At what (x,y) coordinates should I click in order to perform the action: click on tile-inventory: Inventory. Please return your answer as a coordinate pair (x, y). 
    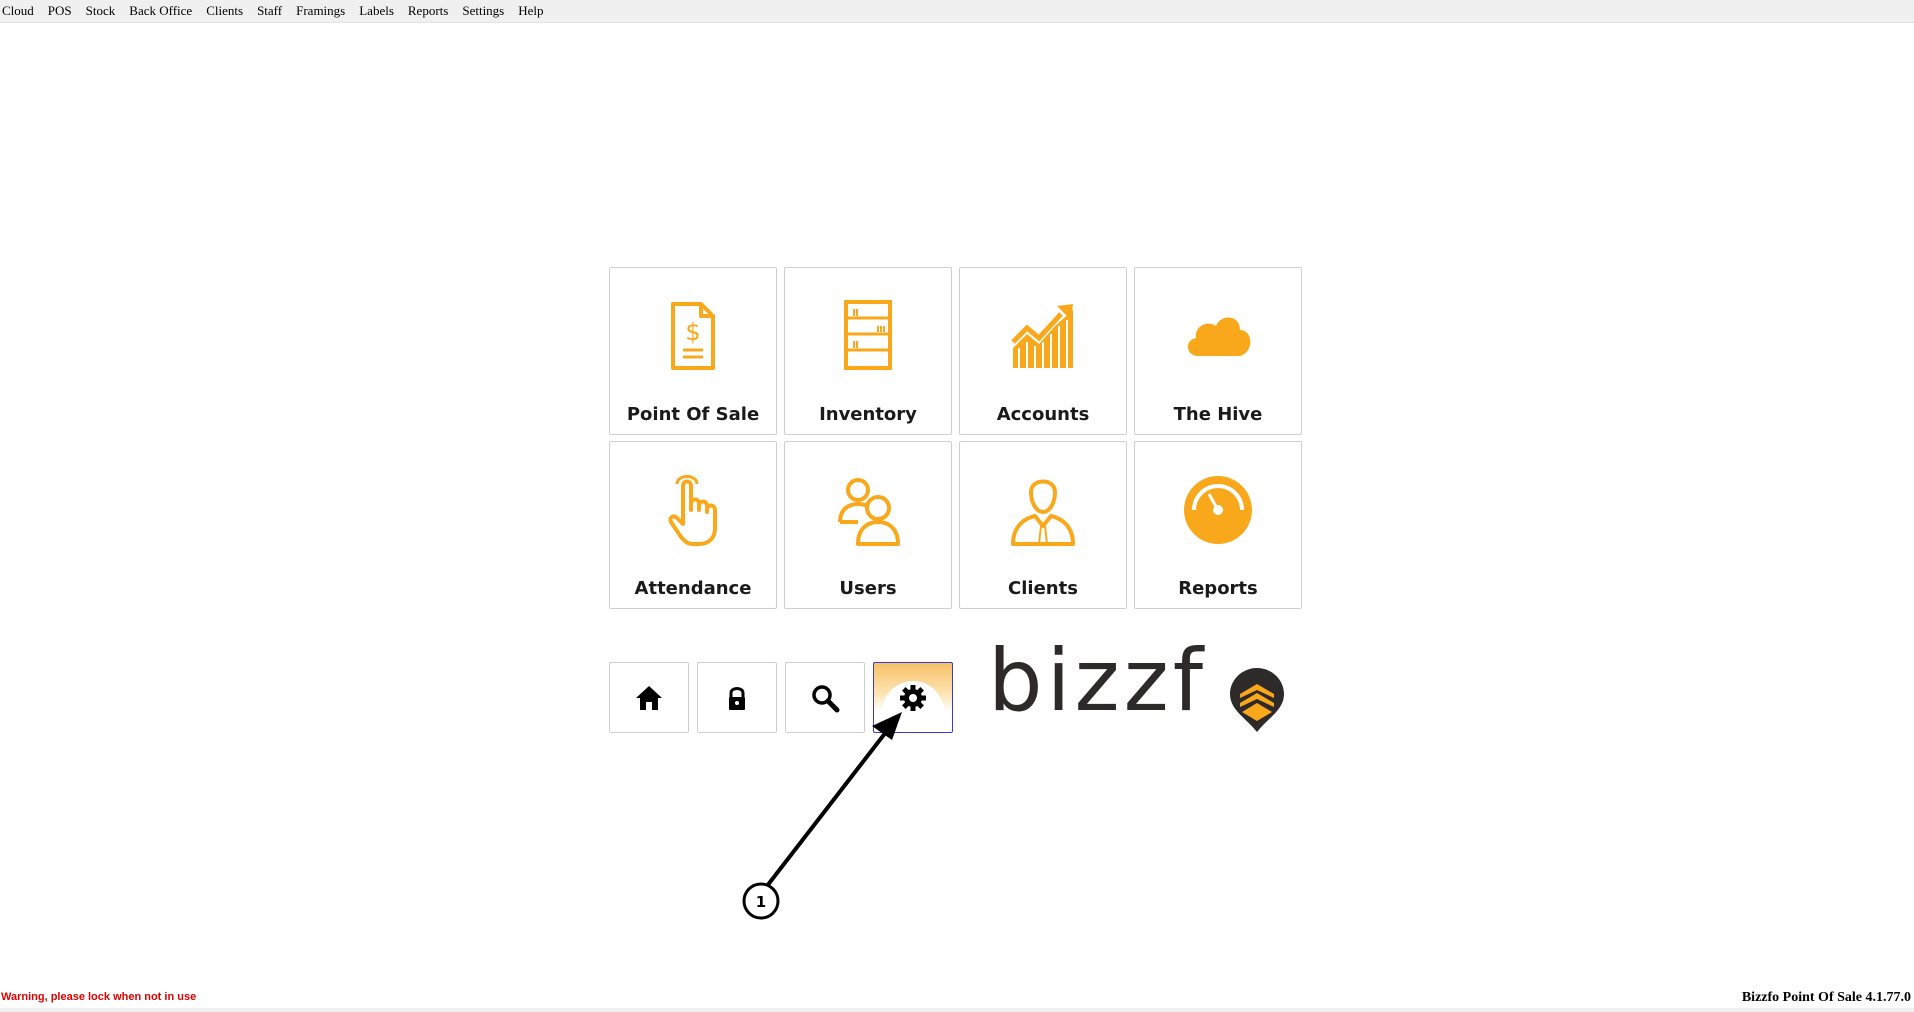
    Looking at the image, I should click on (868, 351).